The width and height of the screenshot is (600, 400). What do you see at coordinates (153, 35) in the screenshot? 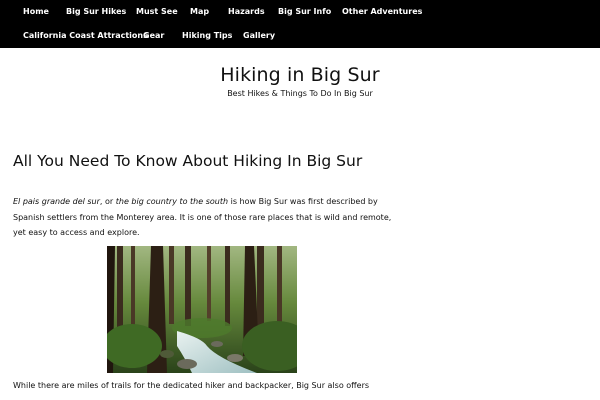
I see `nav-gear: Gear` at bounding box center [153, 35].